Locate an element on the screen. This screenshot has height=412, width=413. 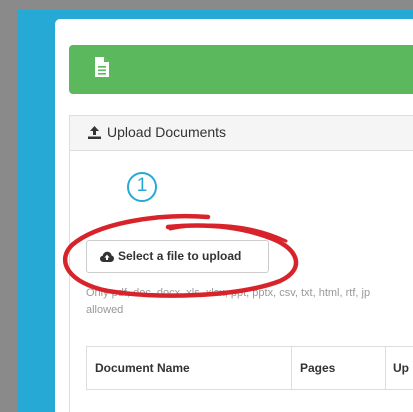
allowed-types-text-2: allowed is located at coordinates (105, 310).